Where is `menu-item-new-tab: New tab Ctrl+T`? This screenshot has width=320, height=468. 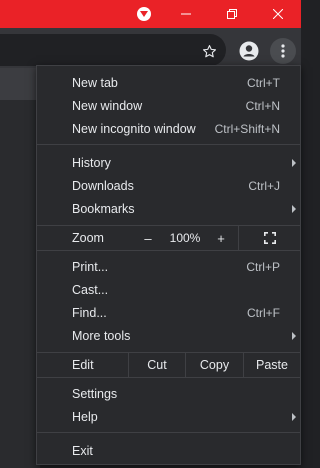 menu-item-new-tab: New tab Ctrl+T is located at coordinates (168, 82).